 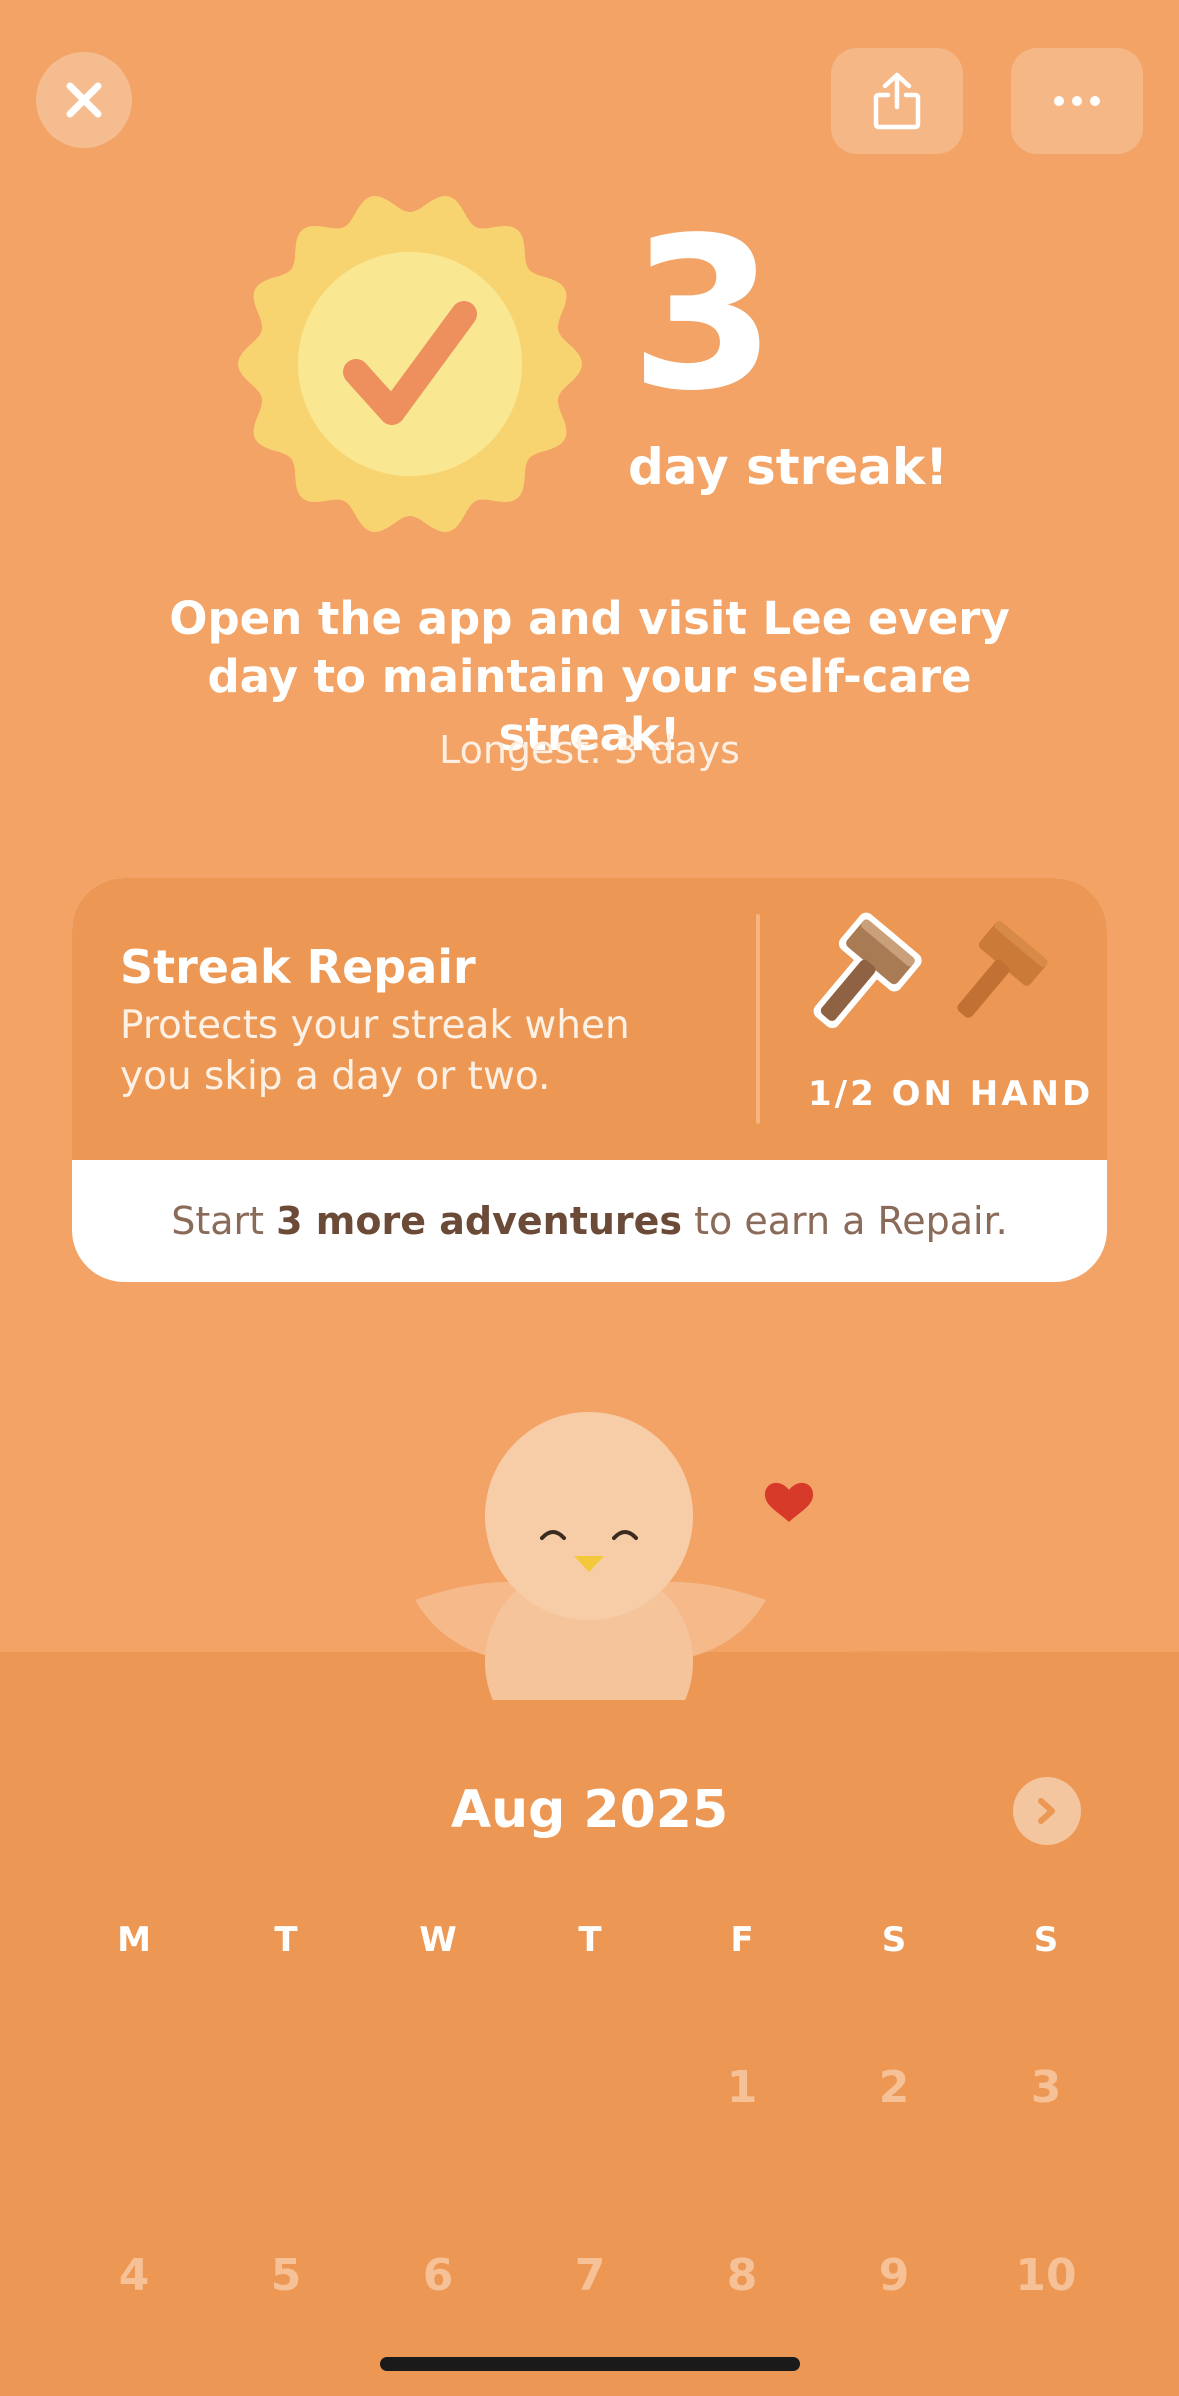 I want to click on streak-badge-icon, so click(x=410, y=364).